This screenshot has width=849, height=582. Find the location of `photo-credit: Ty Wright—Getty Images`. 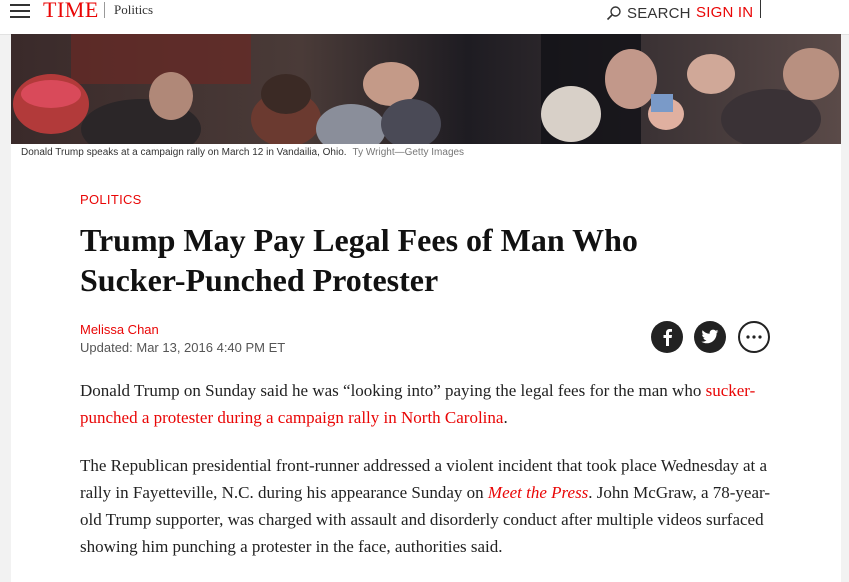

photo-credit: Ty Wright—Getty Images is located at coordinates (408, 152).